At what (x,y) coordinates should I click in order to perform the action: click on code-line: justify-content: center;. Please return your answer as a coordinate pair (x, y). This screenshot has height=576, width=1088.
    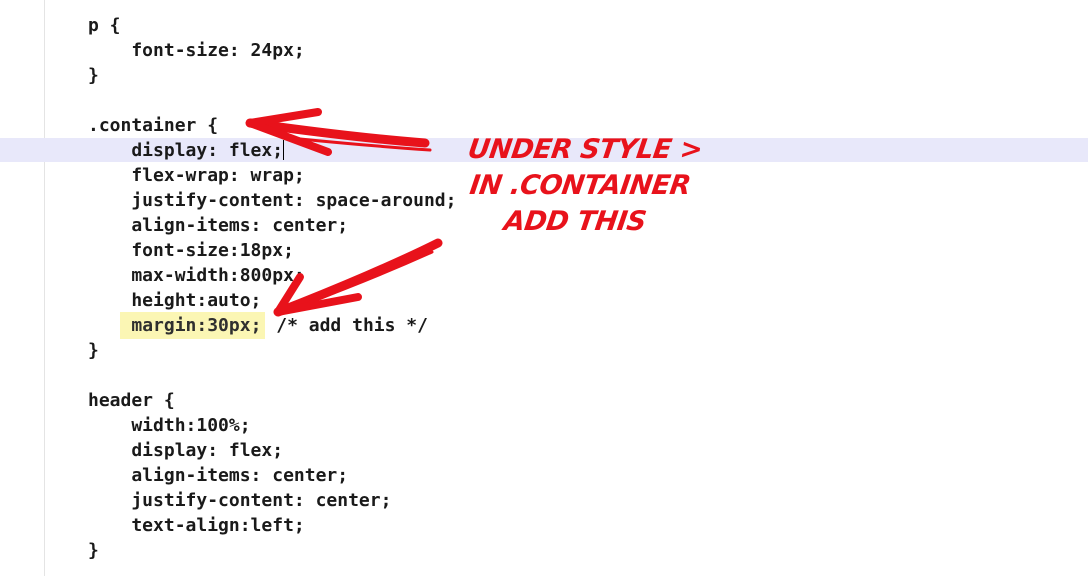
    Looking at the image, I should click on (272, 500).